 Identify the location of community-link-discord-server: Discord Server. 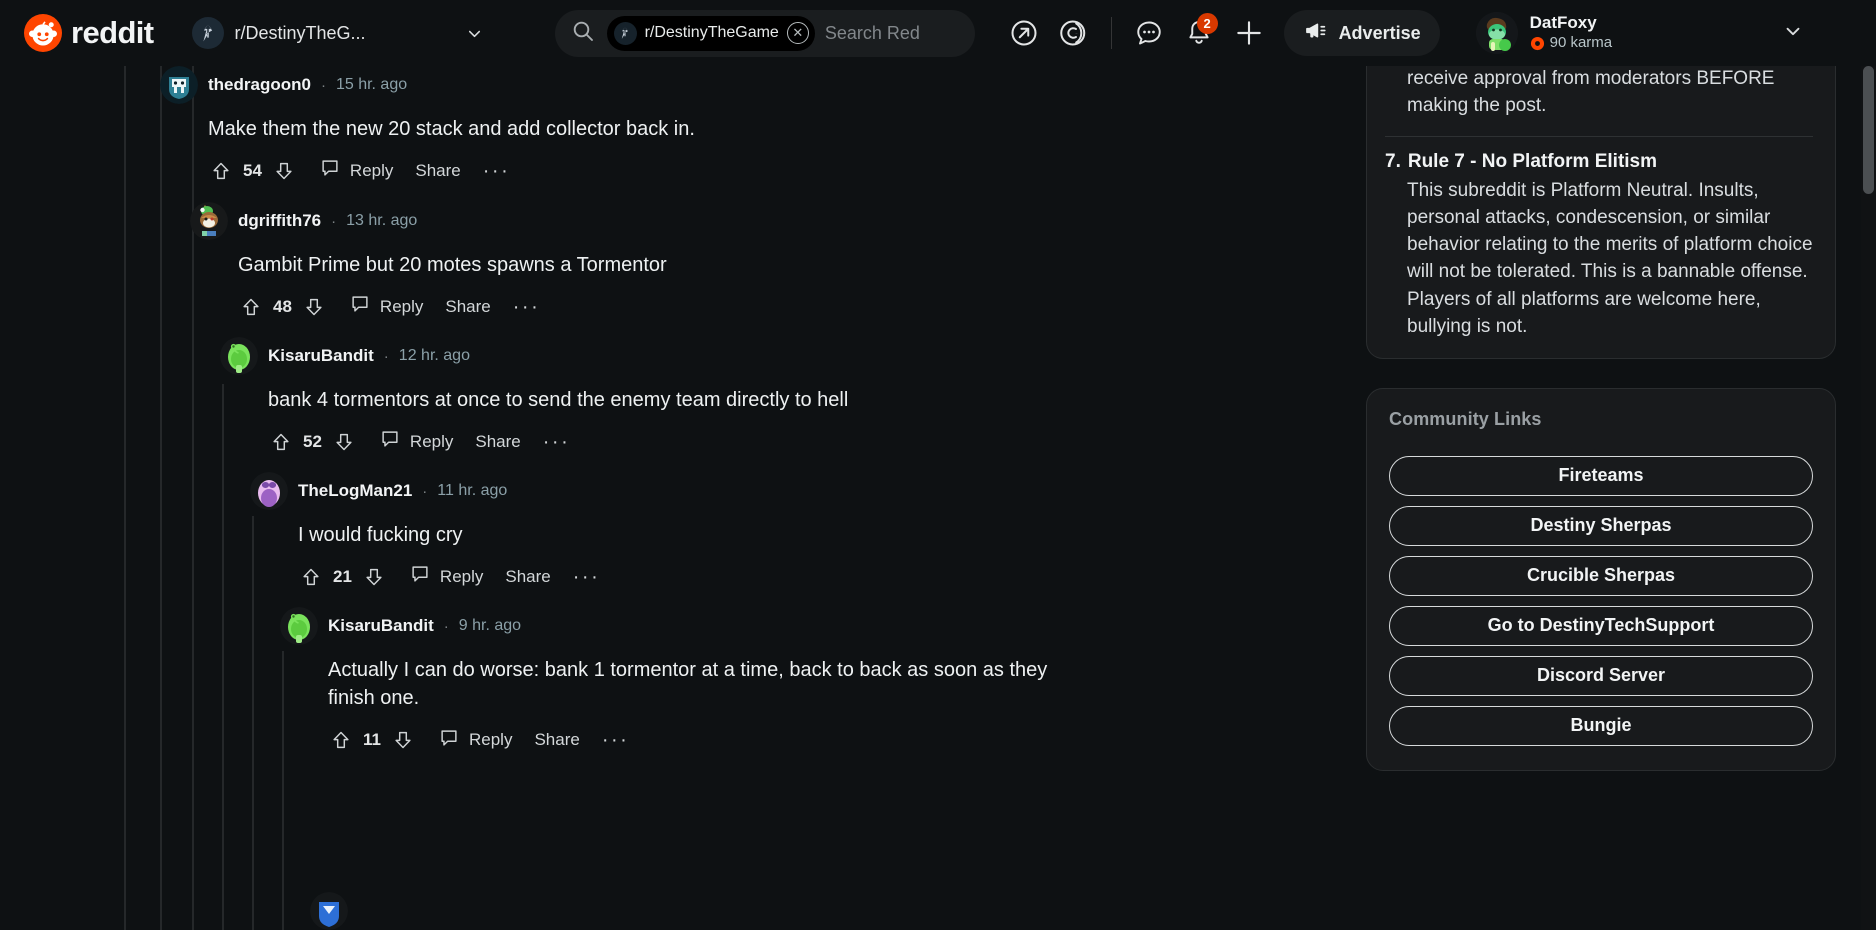
(1601, 675).